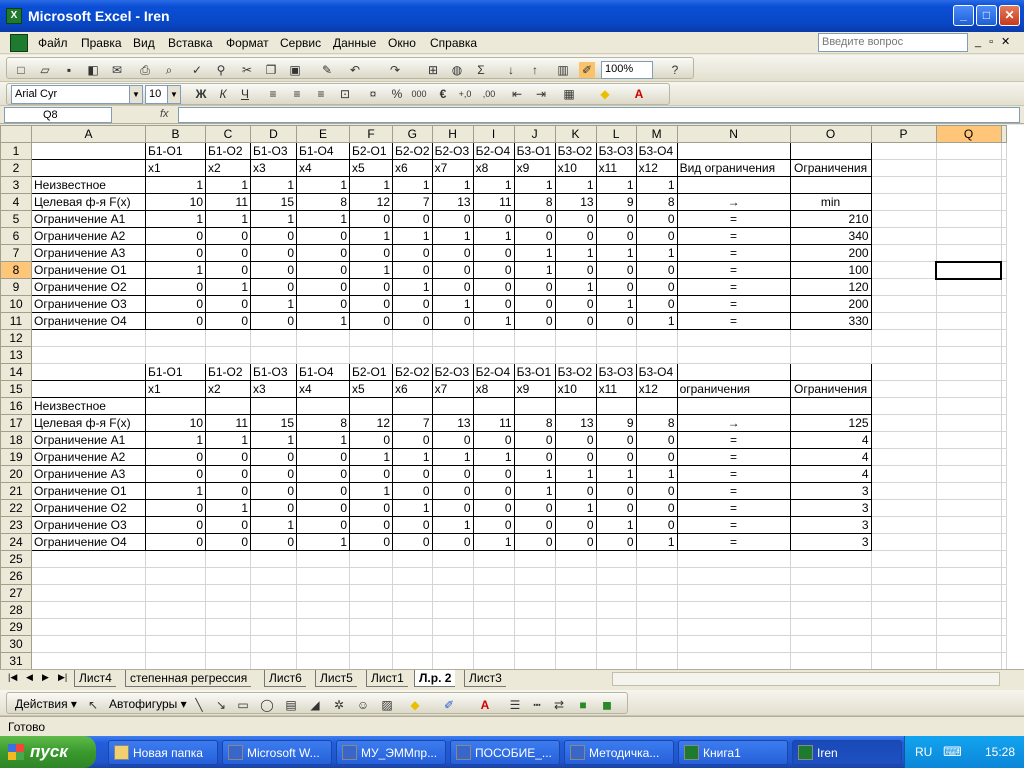  Describe the element at coordinates (452, 134) in the screenshot. I see `column-header: H` at that location.